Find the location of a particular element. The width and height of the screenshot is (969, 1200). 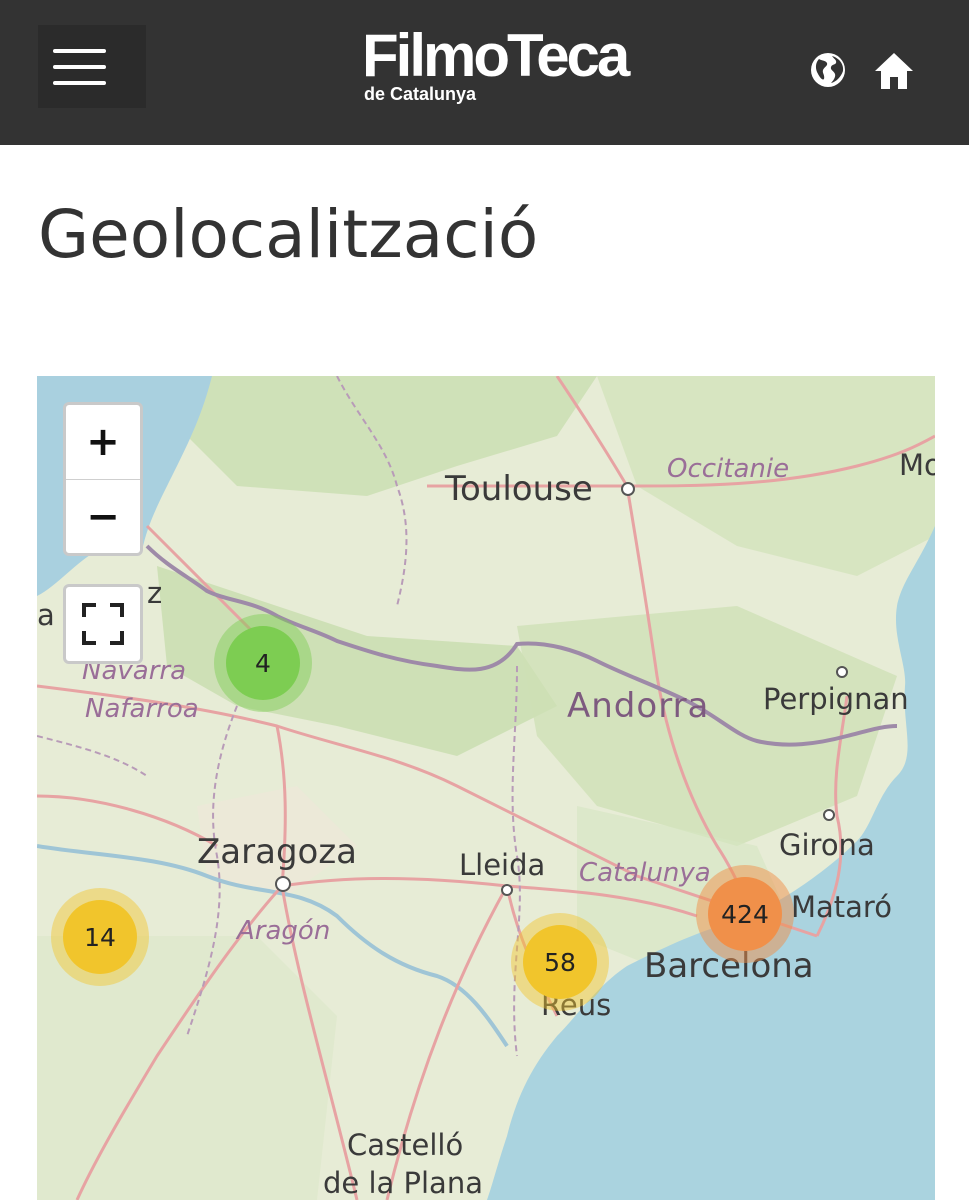

map-label-partial-west: a is located at coordinates (46, 615).